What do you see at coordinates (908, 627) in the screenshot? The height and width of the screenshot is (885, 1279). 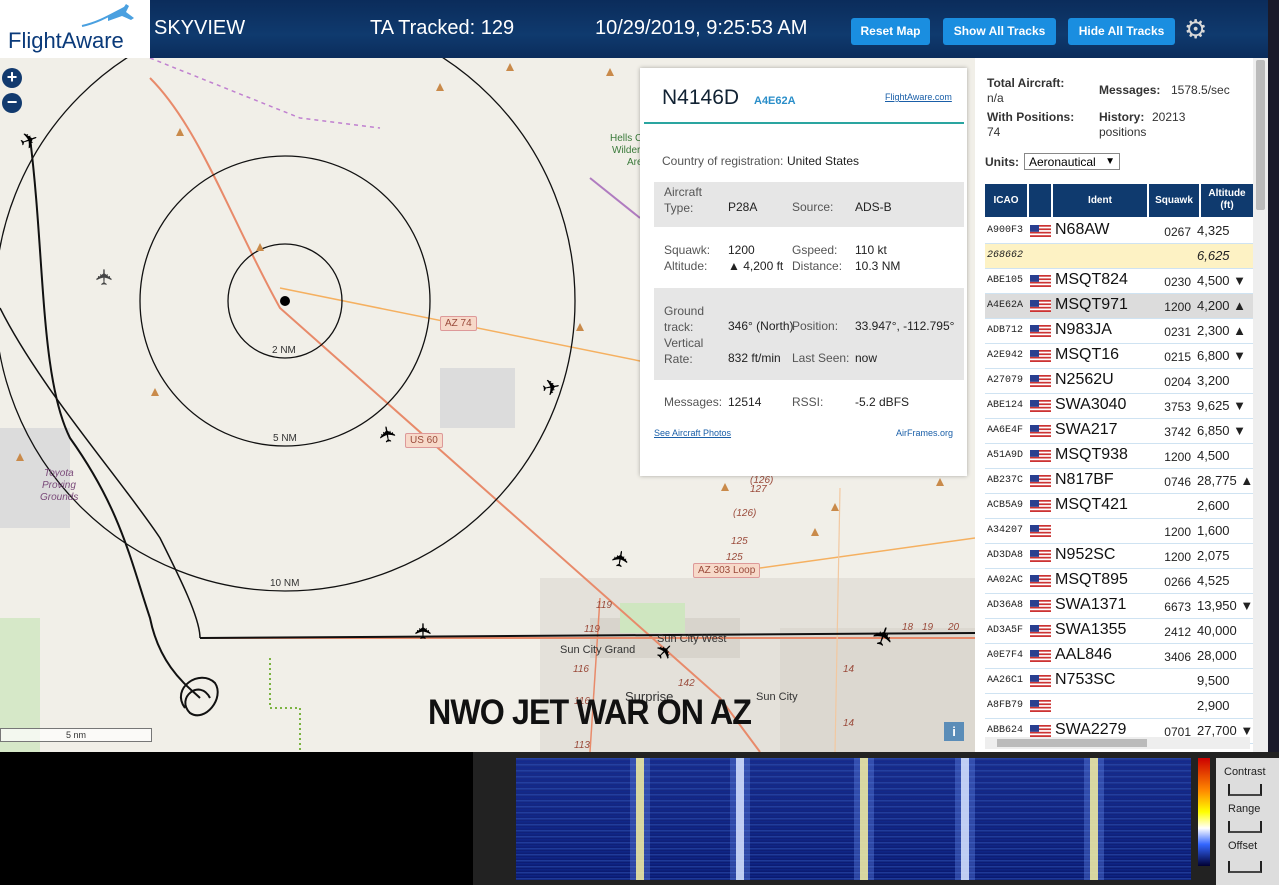 I see `road-number: 18` at bounding box center [908, 627].